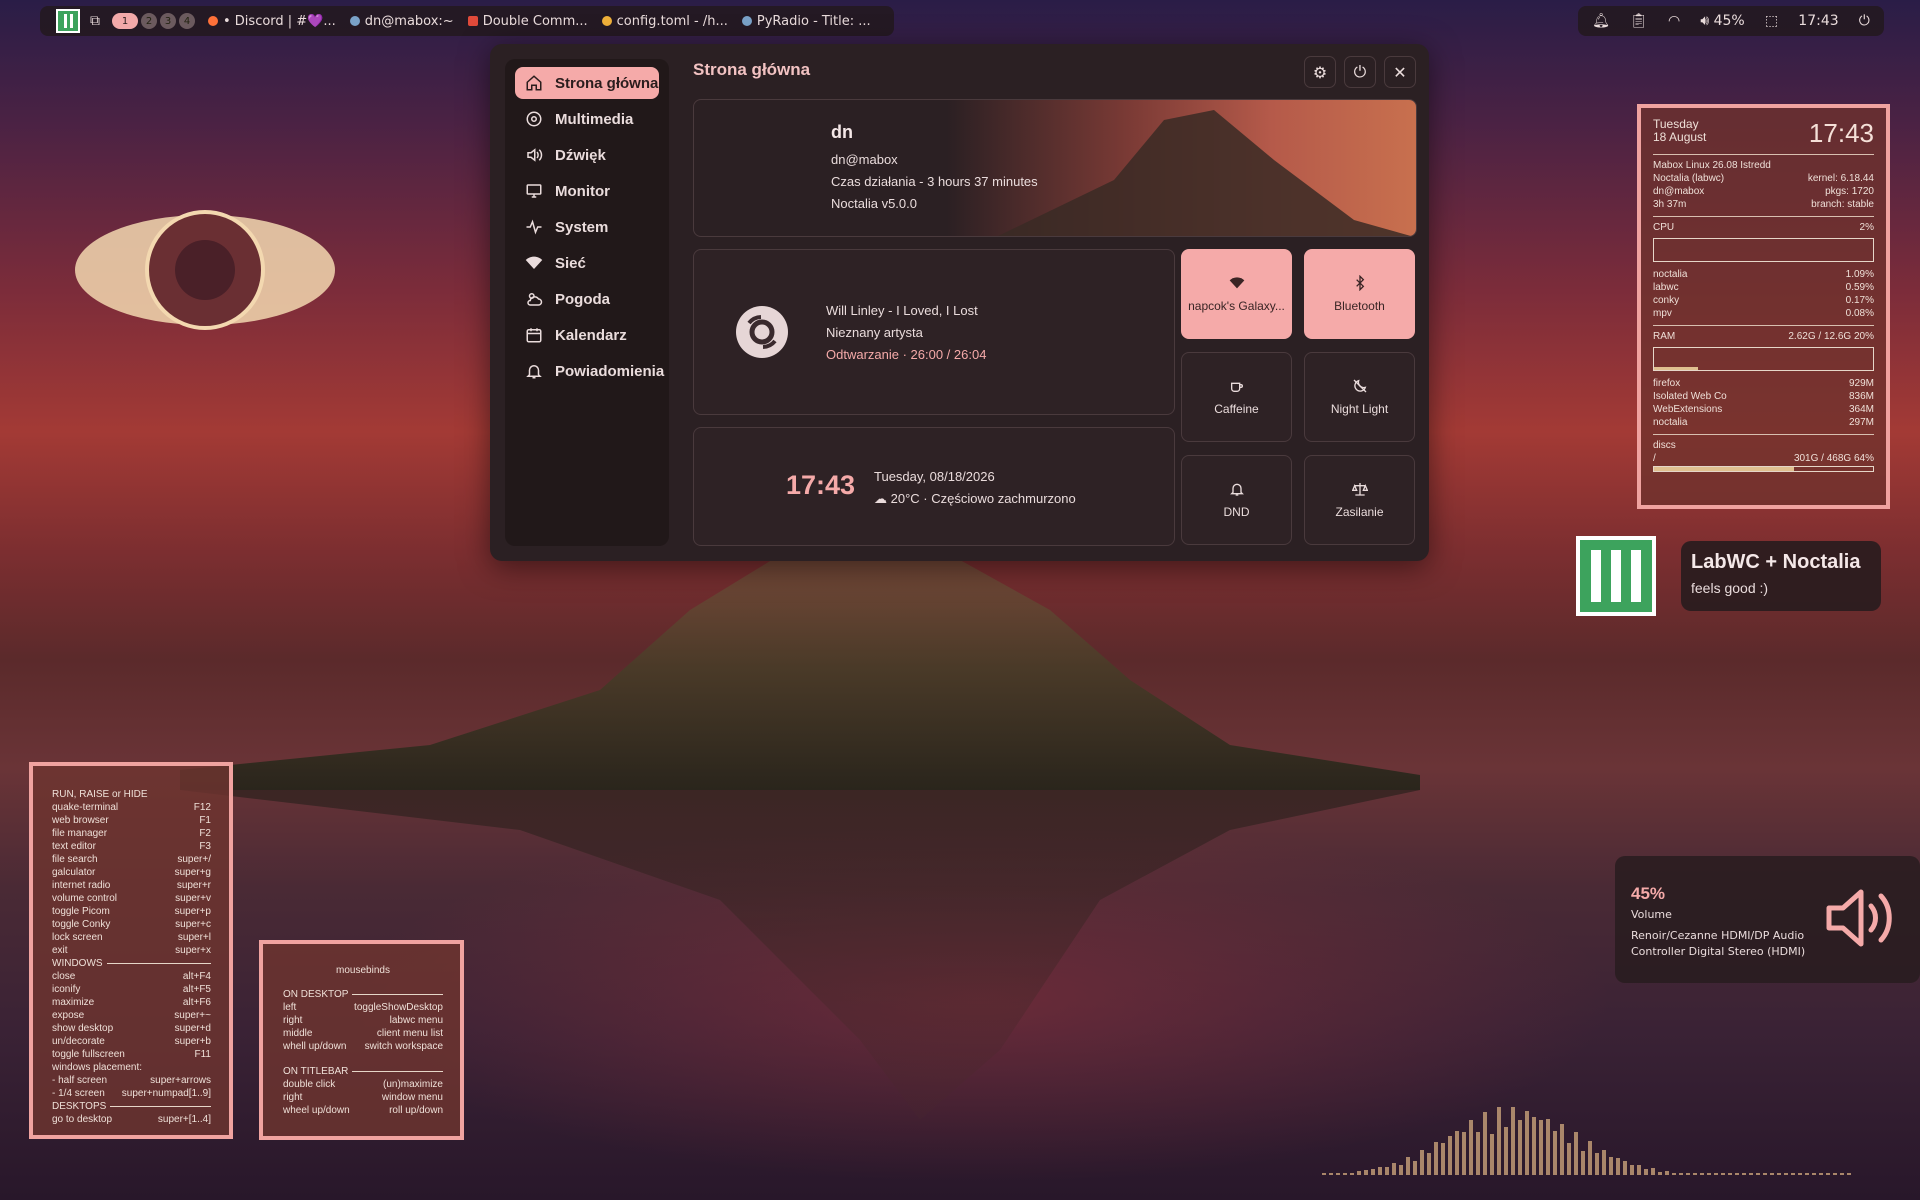 The image size is (1920, 1200). What do you see at coordinates (1664, 336) in the screenshot?
I see `ram-label: RAM` at bounding box center [1664, 336].